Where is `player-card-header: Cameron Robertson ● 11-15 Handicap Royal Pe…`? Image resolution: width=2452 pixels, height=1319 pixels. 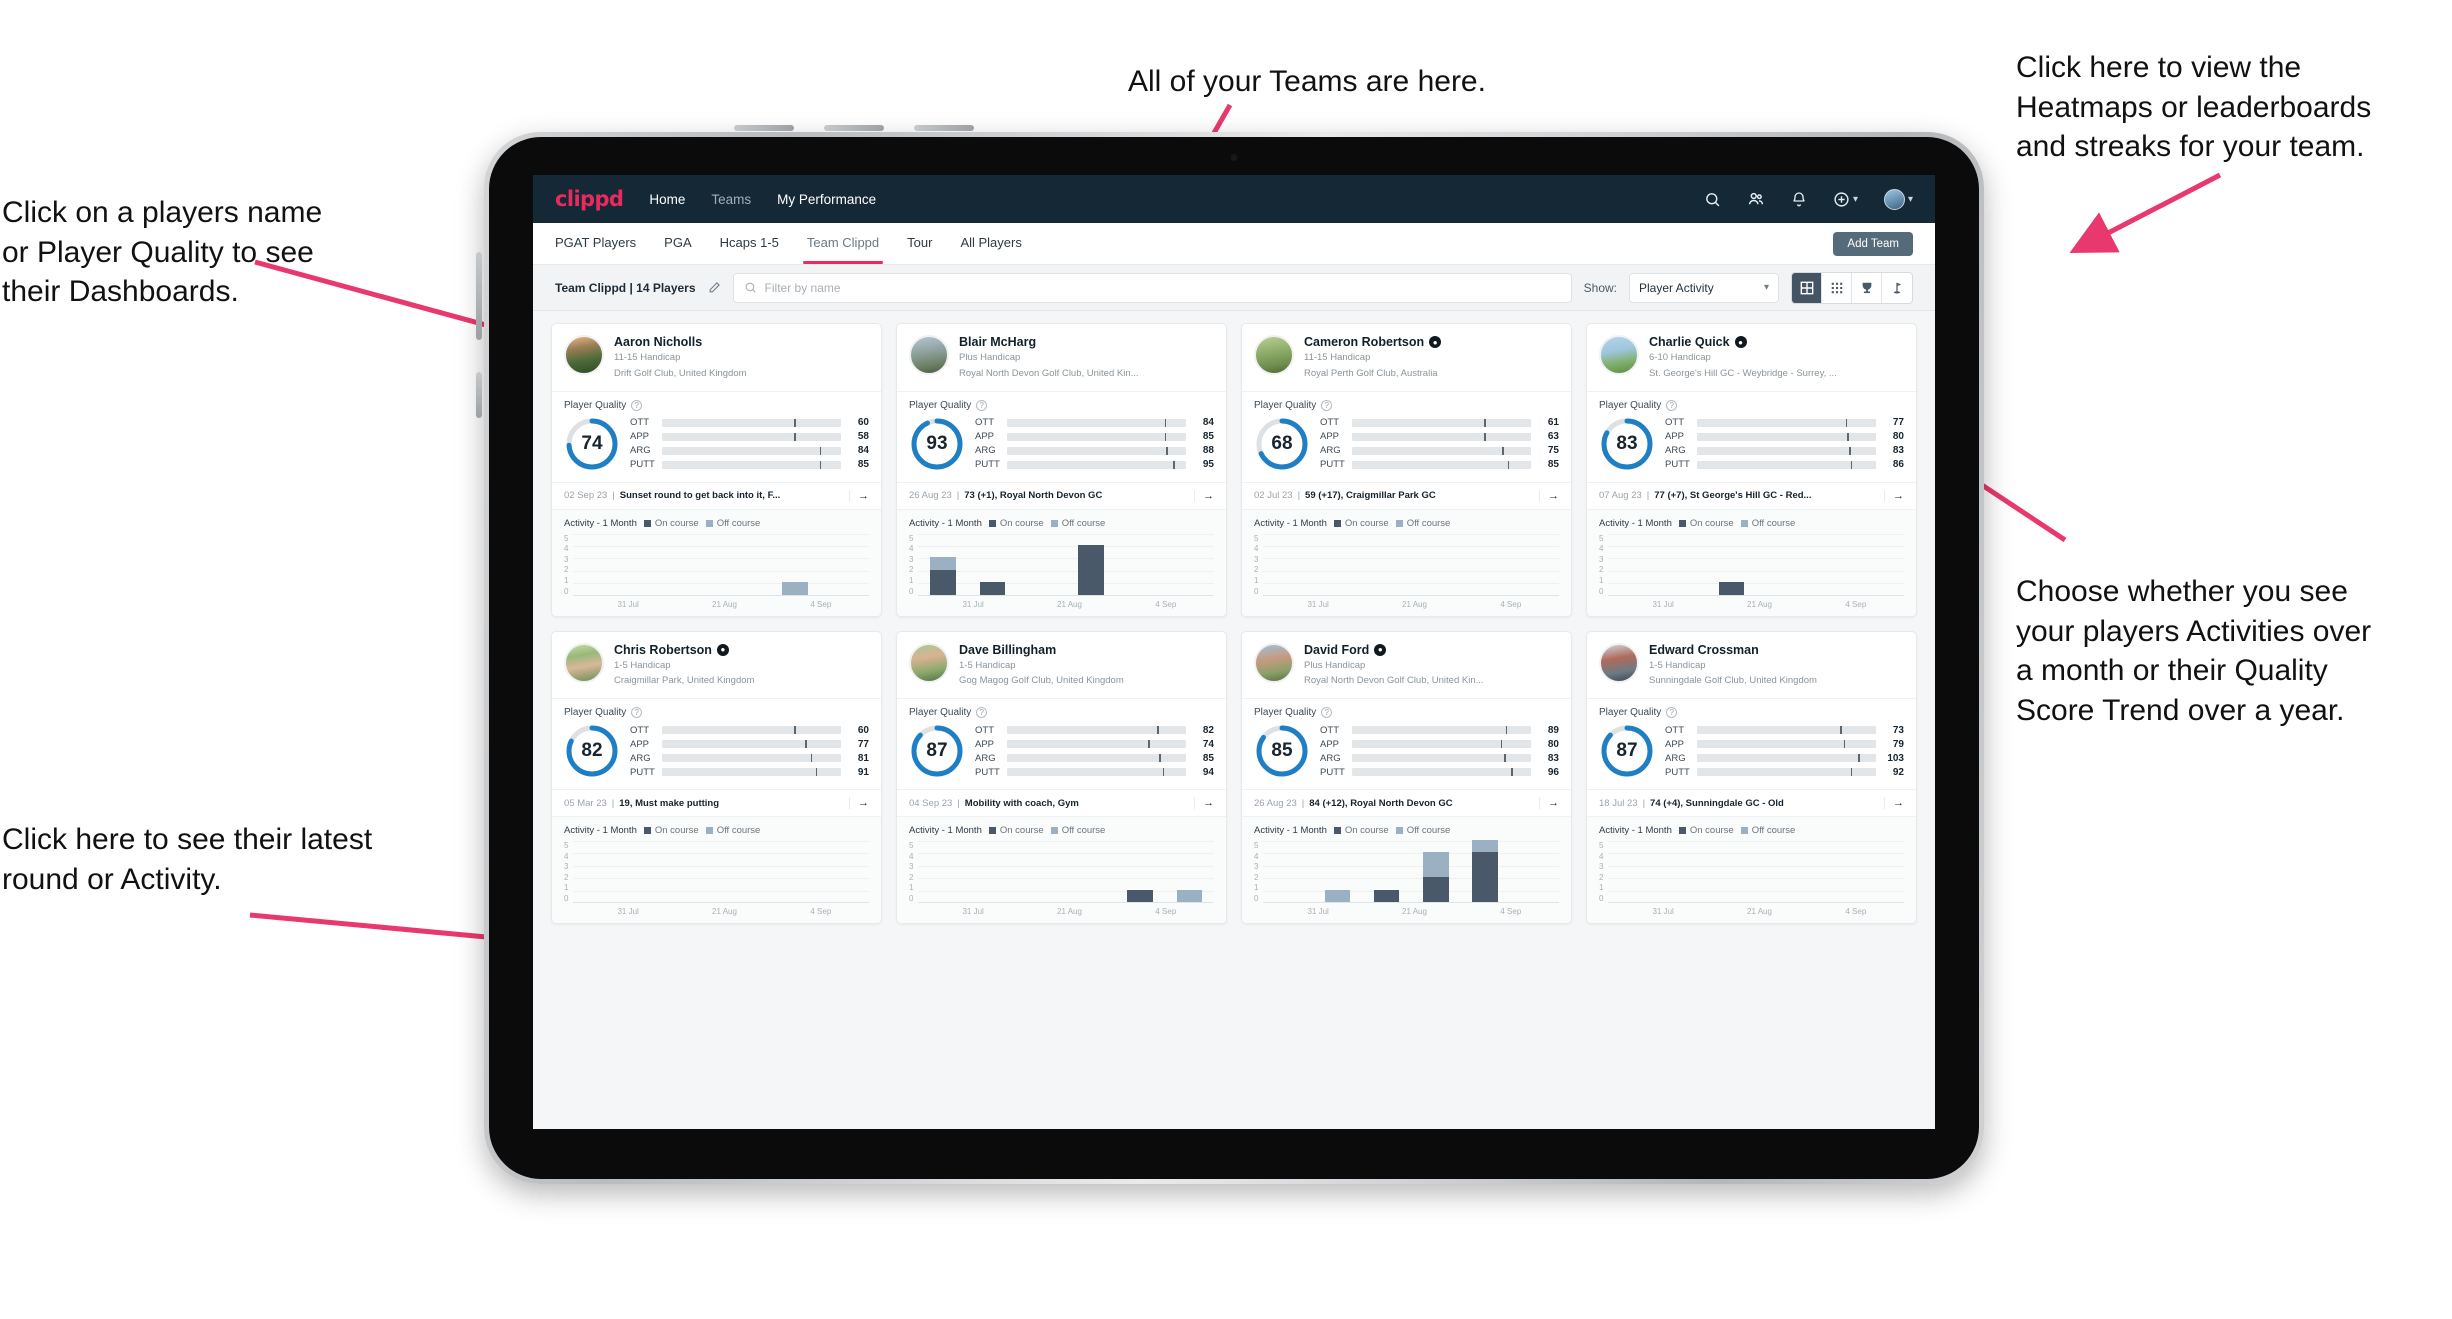
player-card-header: Cameron Robertson ● 11-15 Handicap Royal Pe… is located at coordinates (1406, 357).